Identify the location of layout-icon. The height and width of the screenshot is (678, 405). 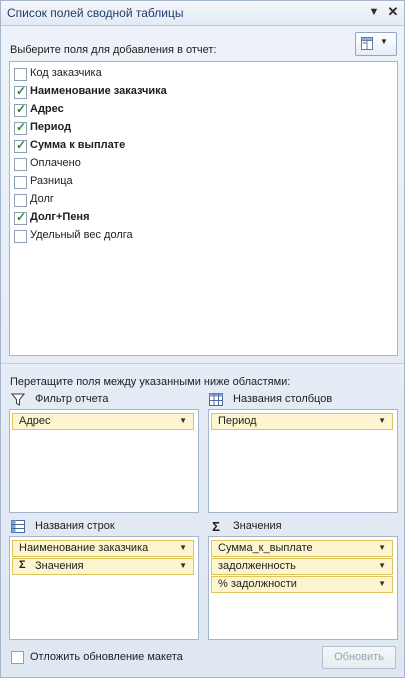
(367, 43).